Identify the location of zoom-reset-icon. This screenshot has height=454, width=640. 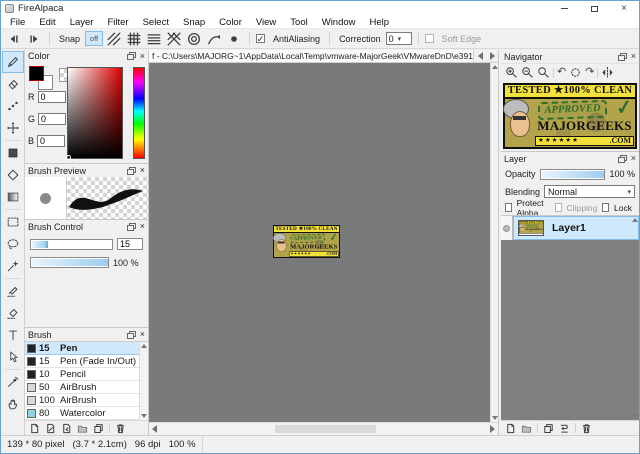
(543, 72).